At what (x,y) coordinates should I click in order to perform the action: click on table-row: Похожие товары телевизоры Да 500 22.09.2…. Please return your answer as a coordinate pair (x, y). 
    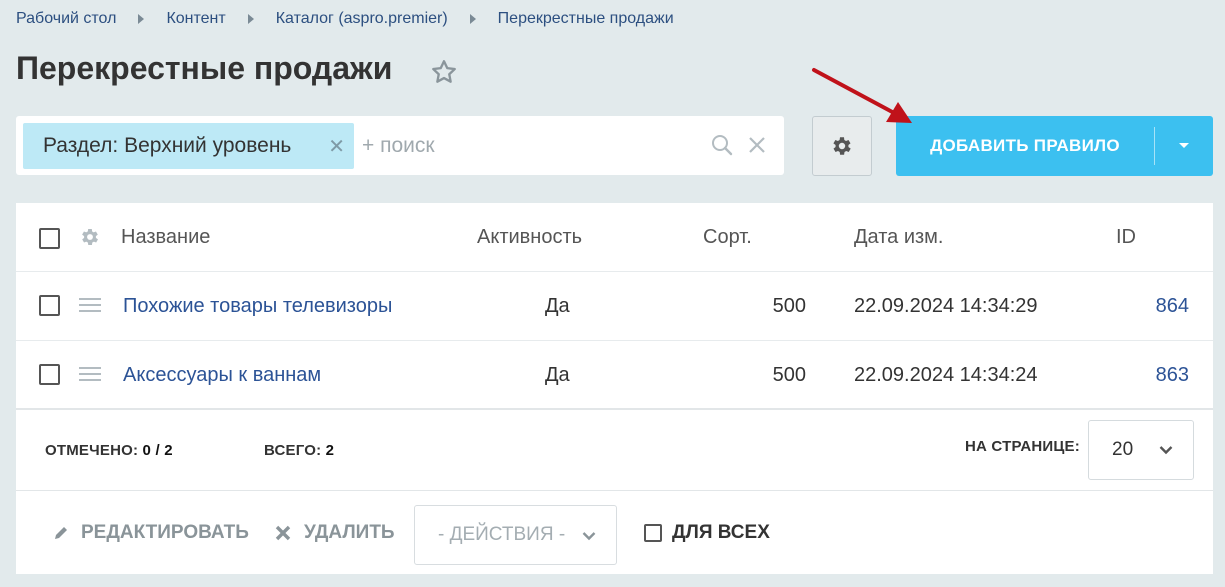
    Looking at the image, I should click on (614, 306).